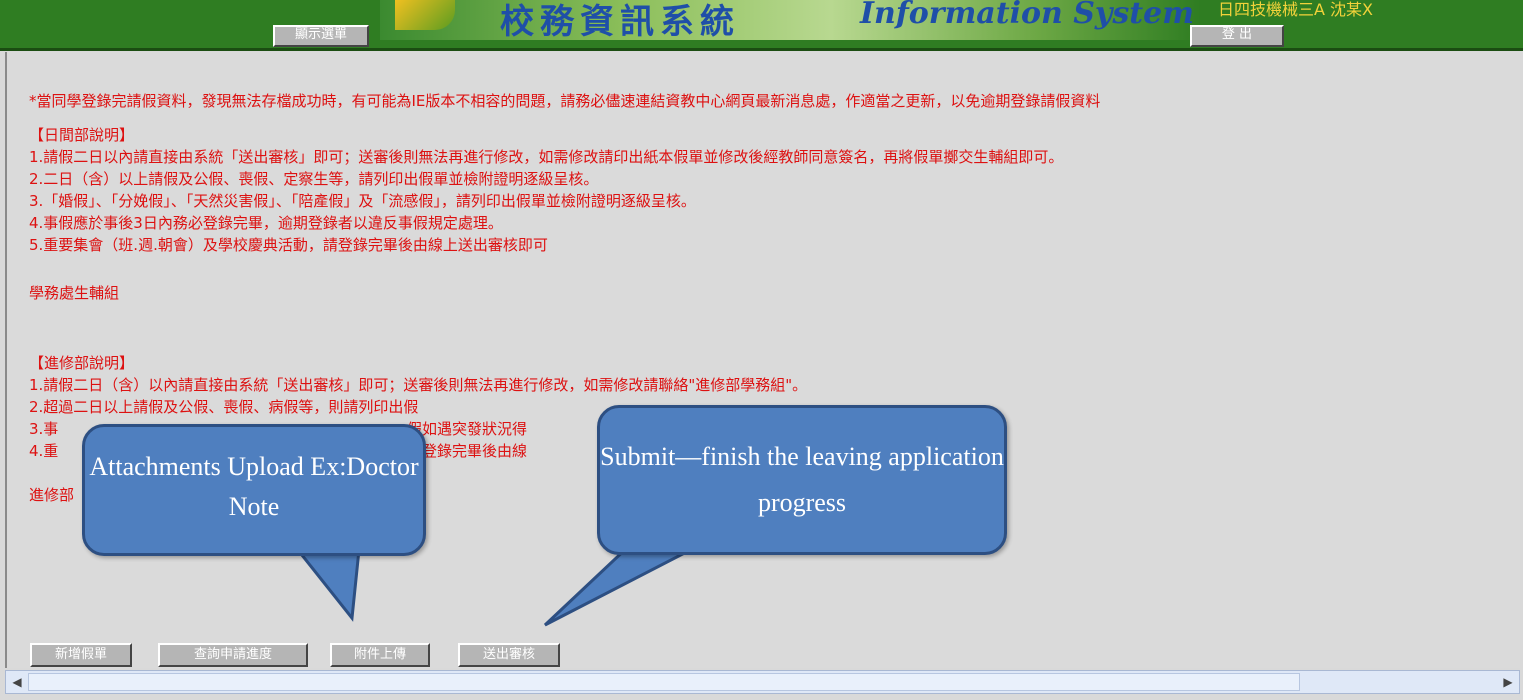  What do you see at coordinates (266, 223) in the screenshot?
I see `day-rule-4: 4.事假應於事後3日內務必登錄完畢，逾期登錄者以違反事假規定處理。` at bounding box center [266, 223].